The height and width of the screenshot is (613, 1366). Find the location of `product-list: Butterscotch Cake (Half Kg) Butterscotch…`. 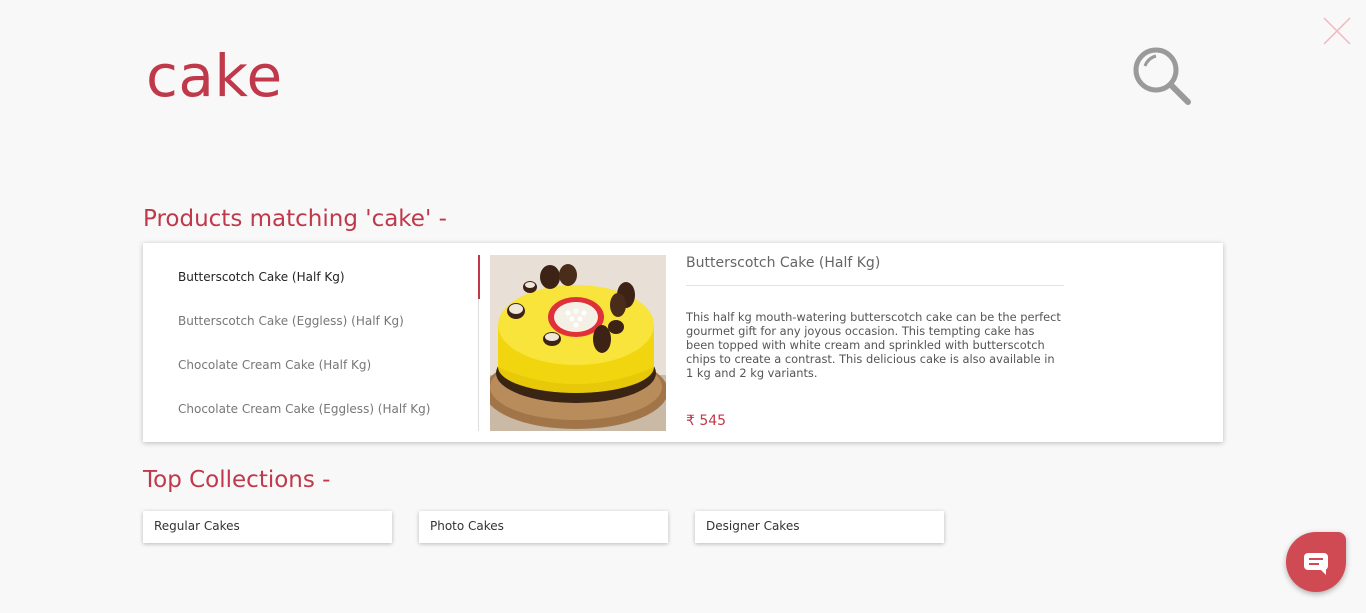

product-list: Butterscotch Cake (Half Kg) Butterscotch… is located at coordinates (311, 343).